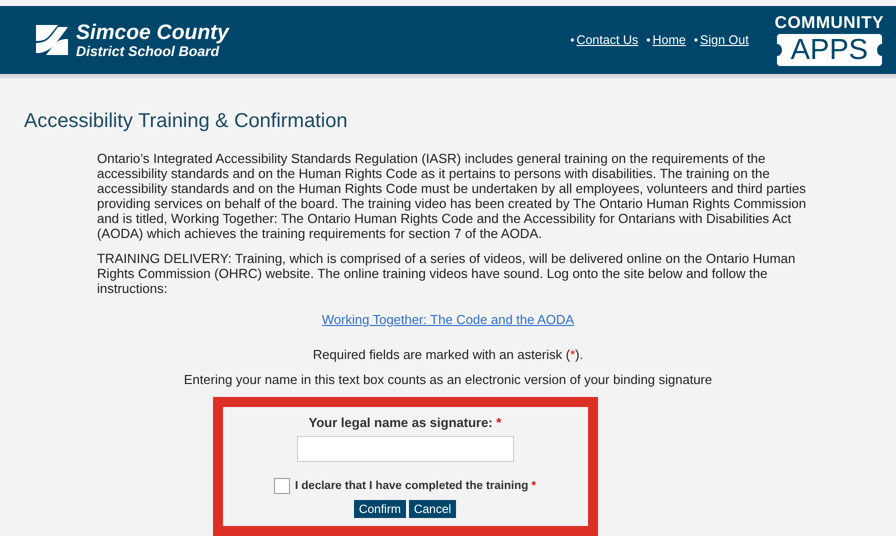  Describe the element at coordinates (405, 422) in the screenshot. I see `signature-label: Your legal name as signature: *` at that location.